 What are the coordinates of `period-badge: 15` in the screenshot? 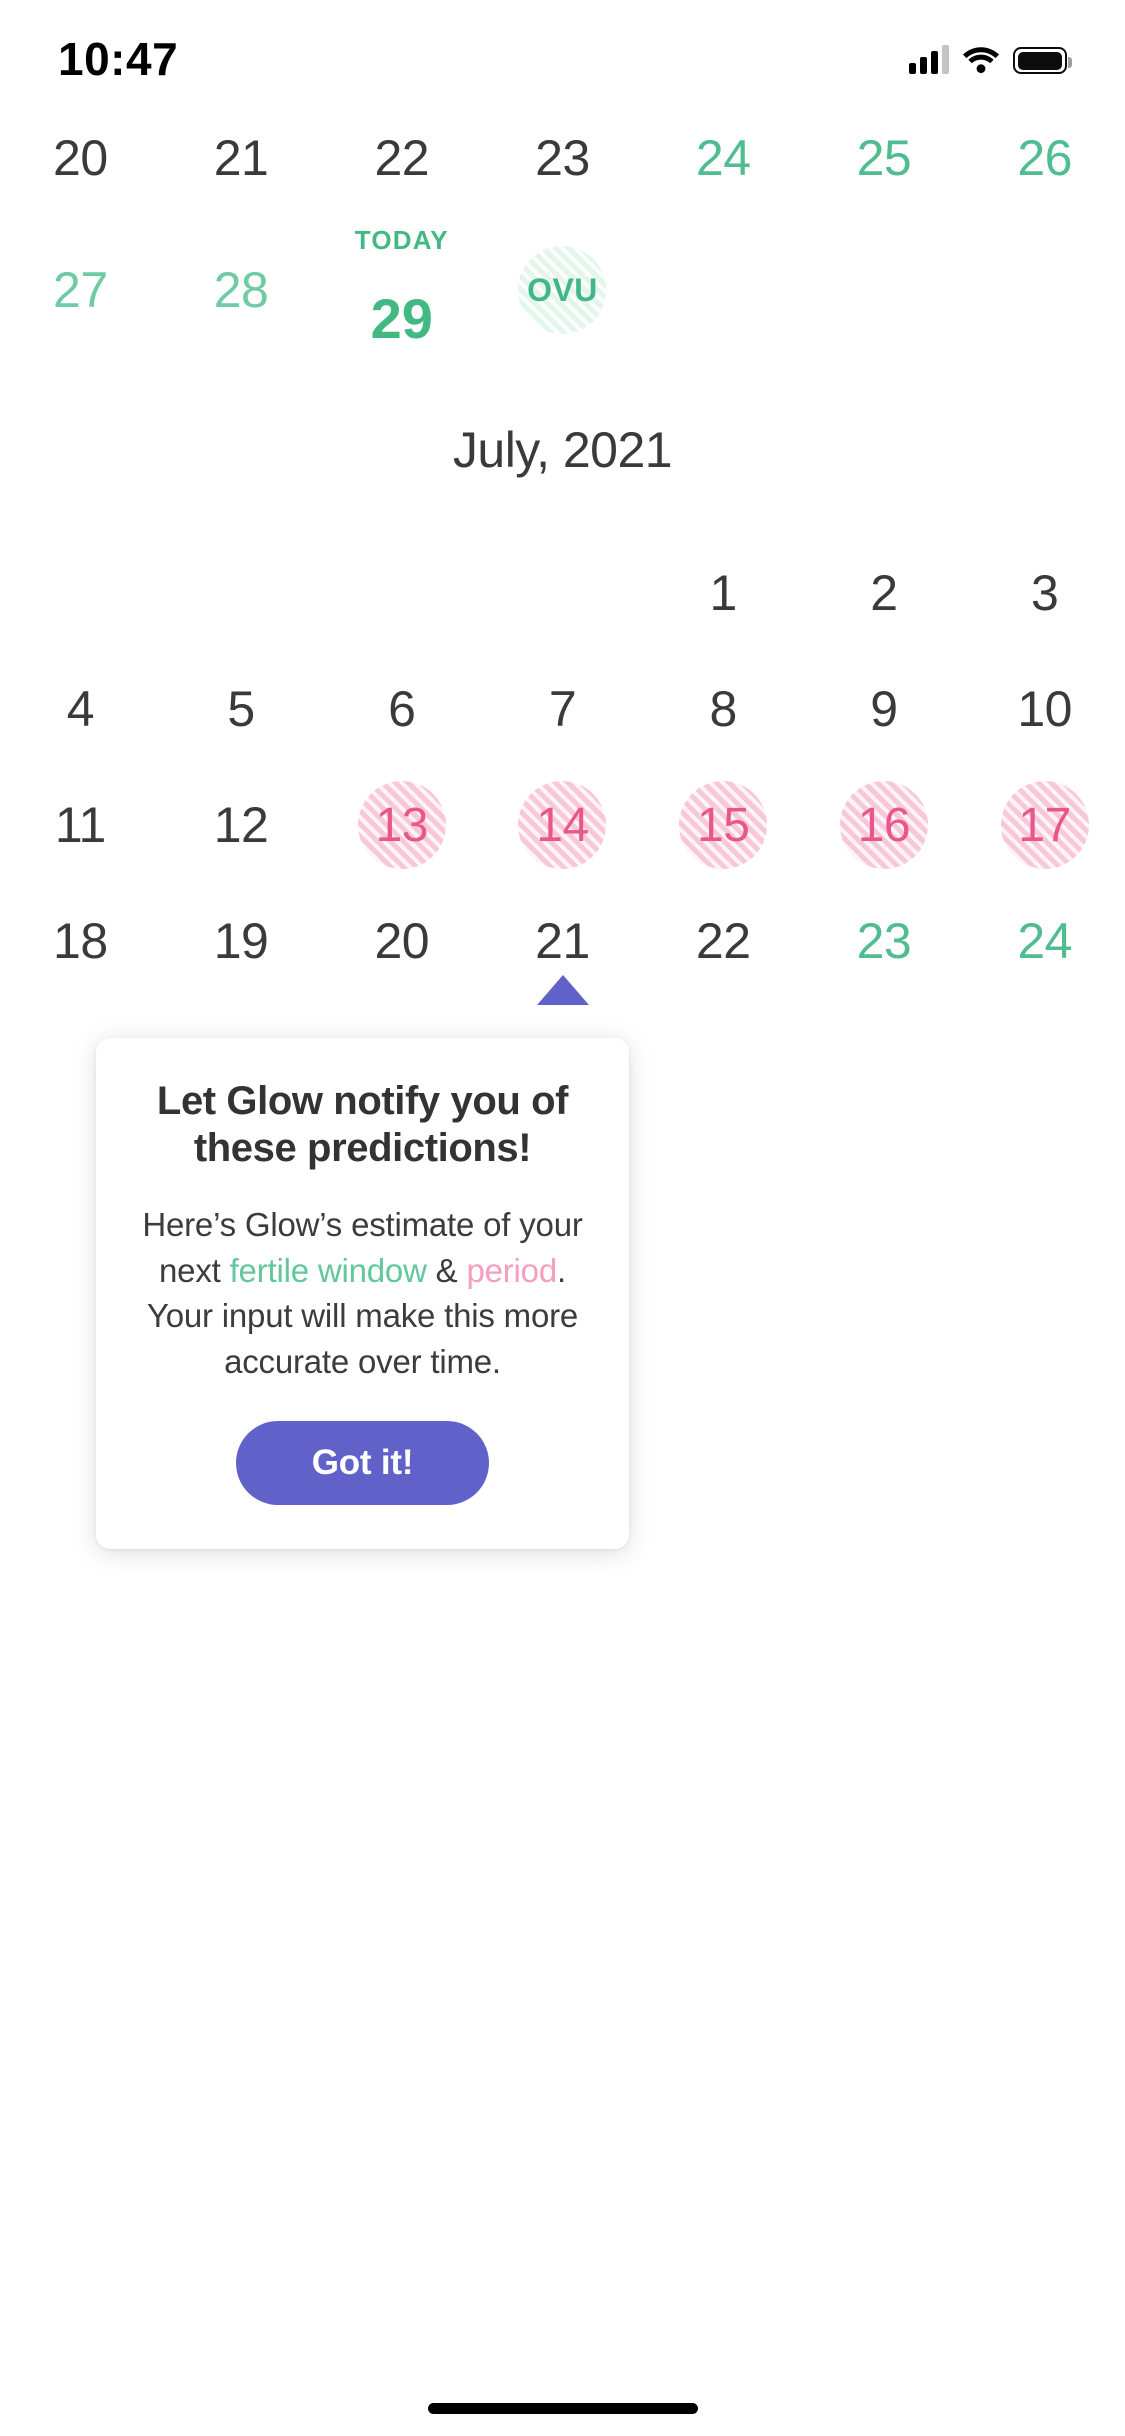 It's located at (723, 825).